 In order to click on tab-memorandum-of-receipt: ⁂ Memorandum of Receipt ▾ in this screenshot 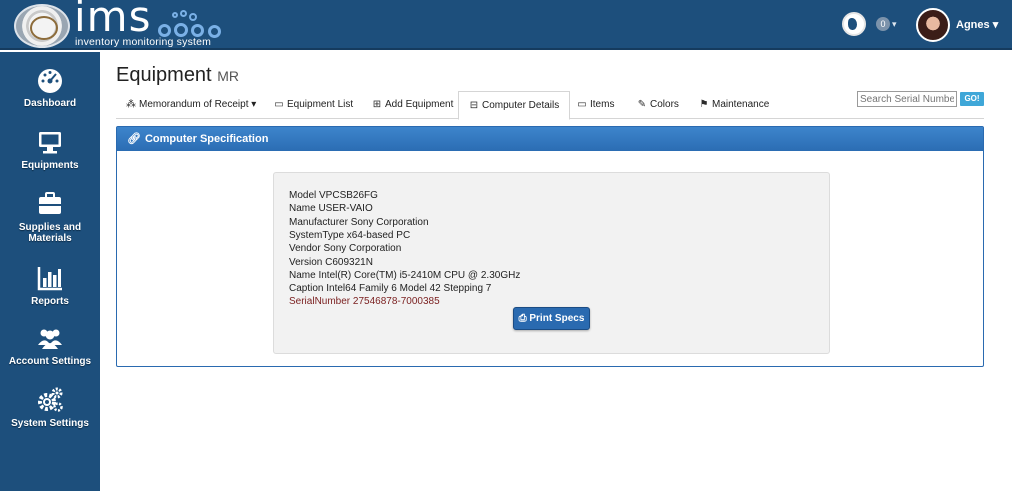, I will do `click(191, 105)`.